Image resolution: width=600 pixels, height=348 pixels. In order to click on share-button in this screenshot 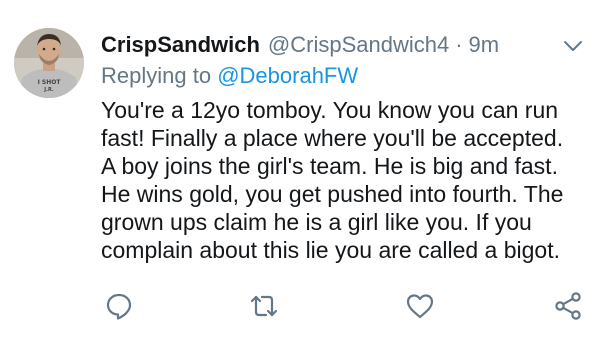, I will do `click(568, 306)`.